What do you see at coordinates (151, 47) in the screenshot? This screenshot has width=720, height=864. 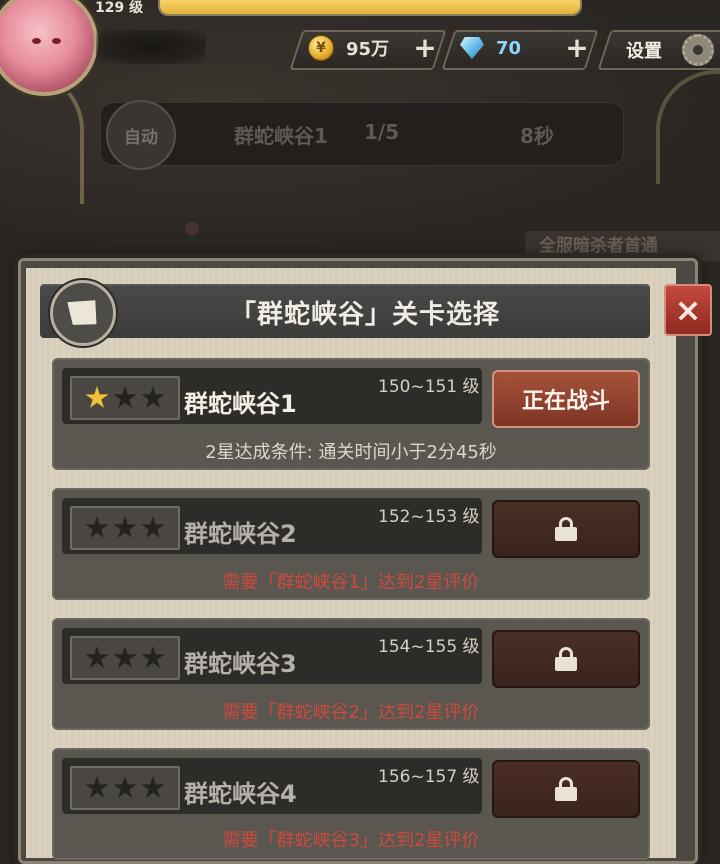 I see `player-name-obscured` at bounding box center [151, 47].